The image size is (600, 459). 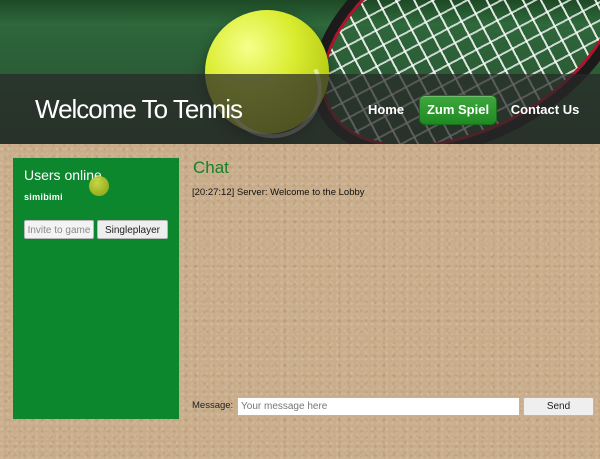 What do you see at coordinates (558, 406) in the screenshot?
I see `send-button: Send` at bounding box center [558, 406].